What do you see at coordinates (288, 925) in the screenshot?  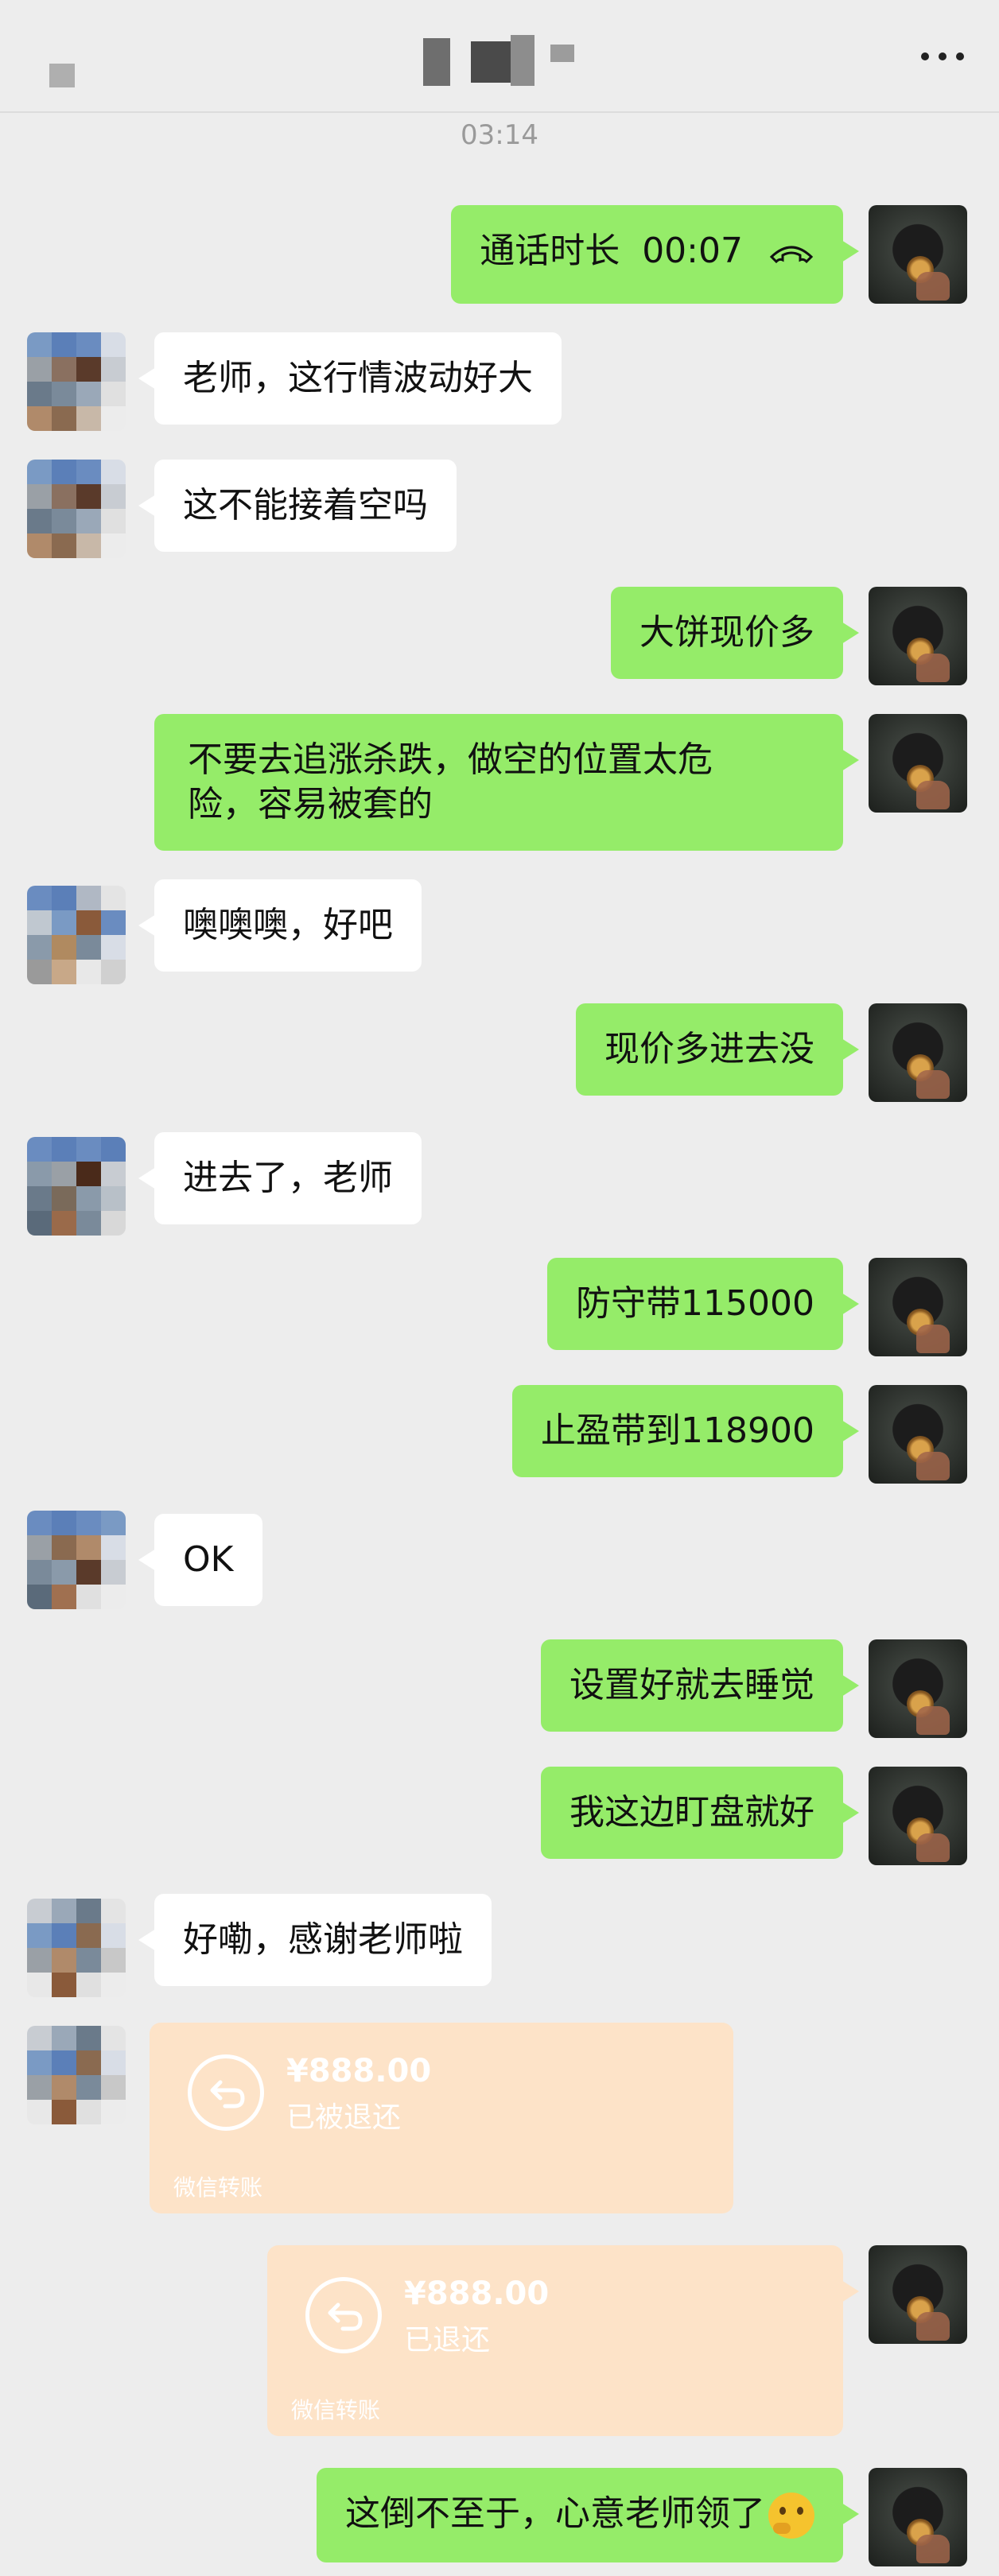 I see `message-text: 噢噢噢，好吧` at bounding box center [288, 925].